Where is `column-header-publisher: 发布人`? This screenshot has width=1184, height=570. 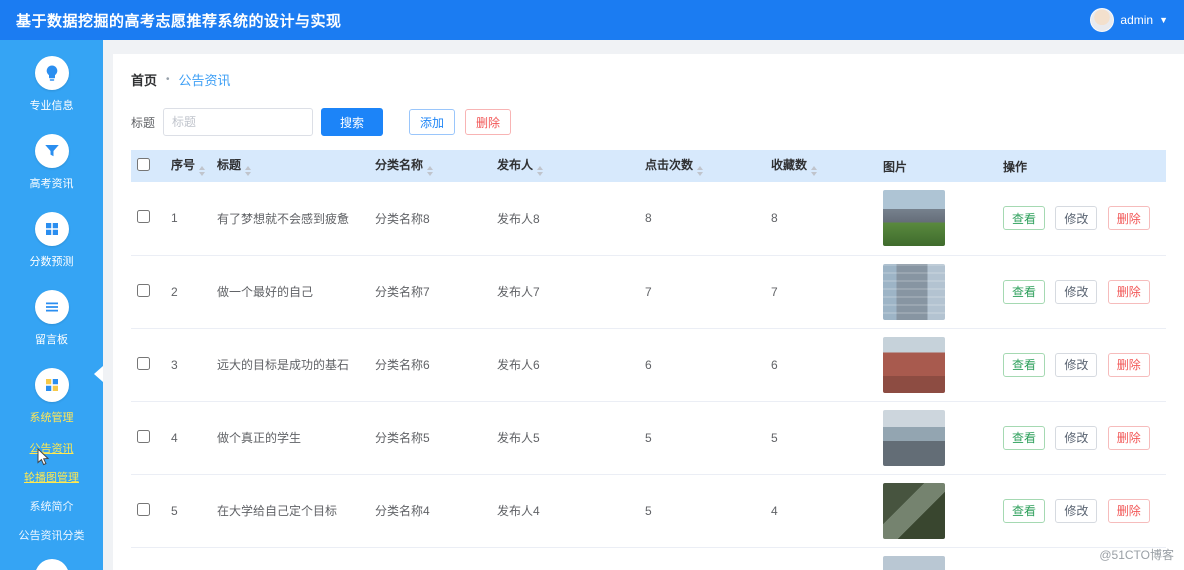
column-header-publisher: 发布人 is located at coordinates (565, 166).